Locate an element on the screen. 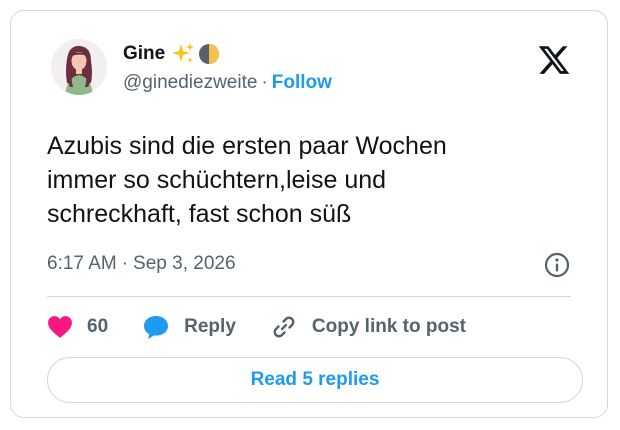  half-moon-icon is located at coordinates (209, 54).